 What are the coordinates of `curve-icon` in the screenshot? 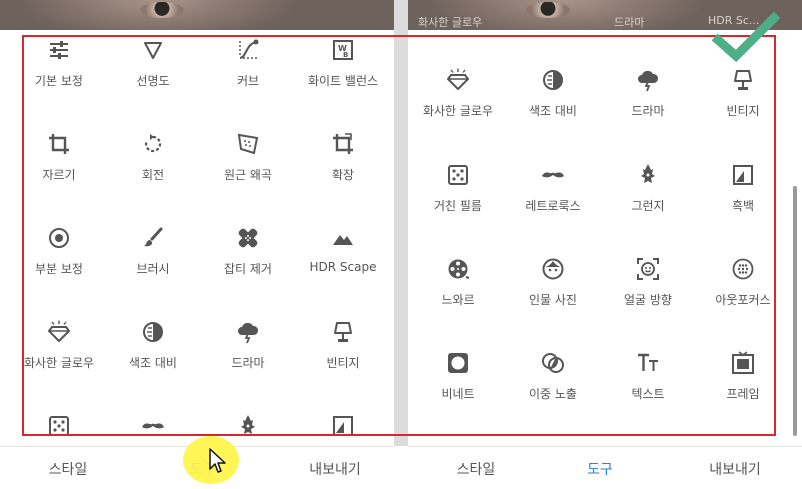 It's located at (249, 49).